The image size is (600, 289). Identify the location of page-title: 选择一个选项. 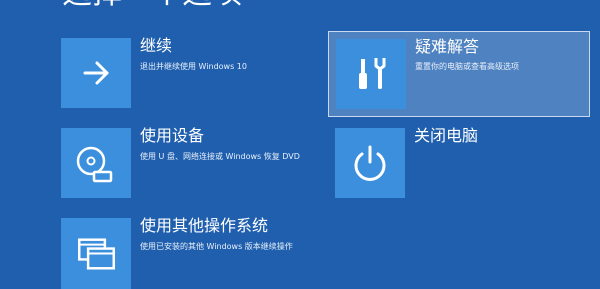
(152, 5).